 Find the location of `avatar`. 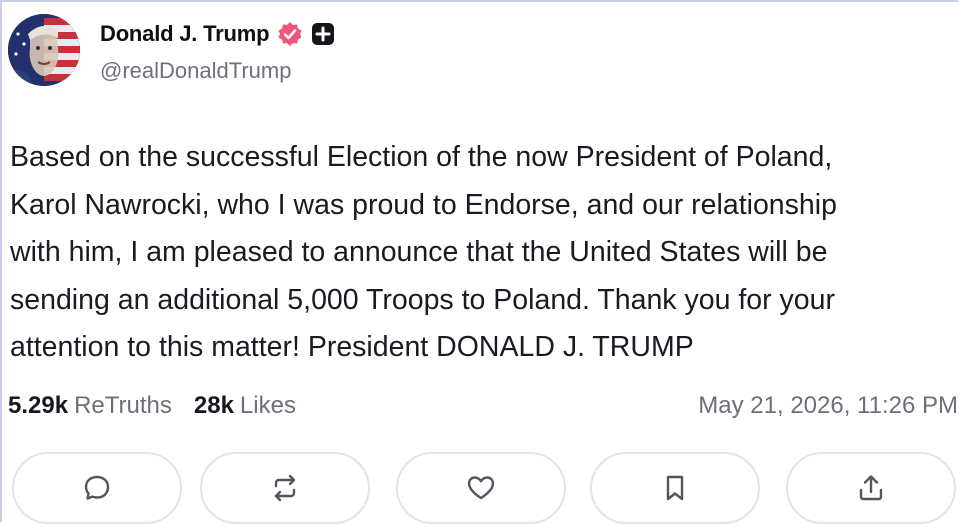

avatar is located at coordinates (44, 50).